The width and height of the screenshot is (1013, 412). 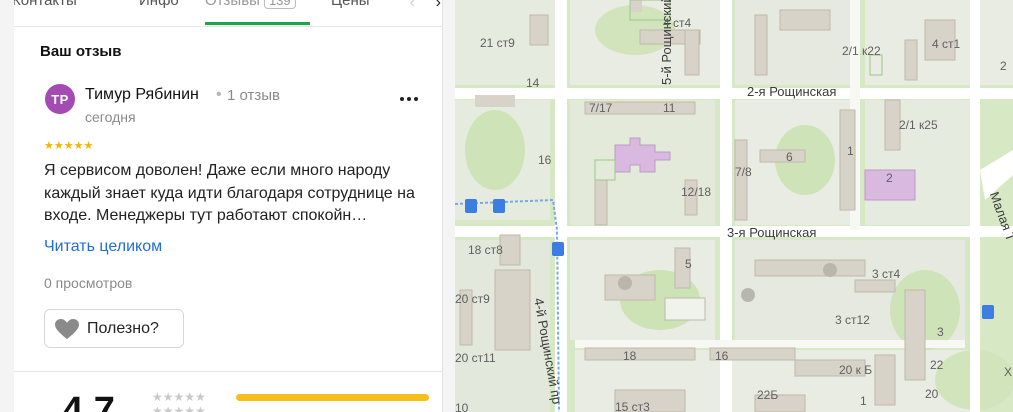 What do you see at coordinates (123, 328) in the screenshot?
I see `useful-label: Полезно?` at bounding box center [123, 328].